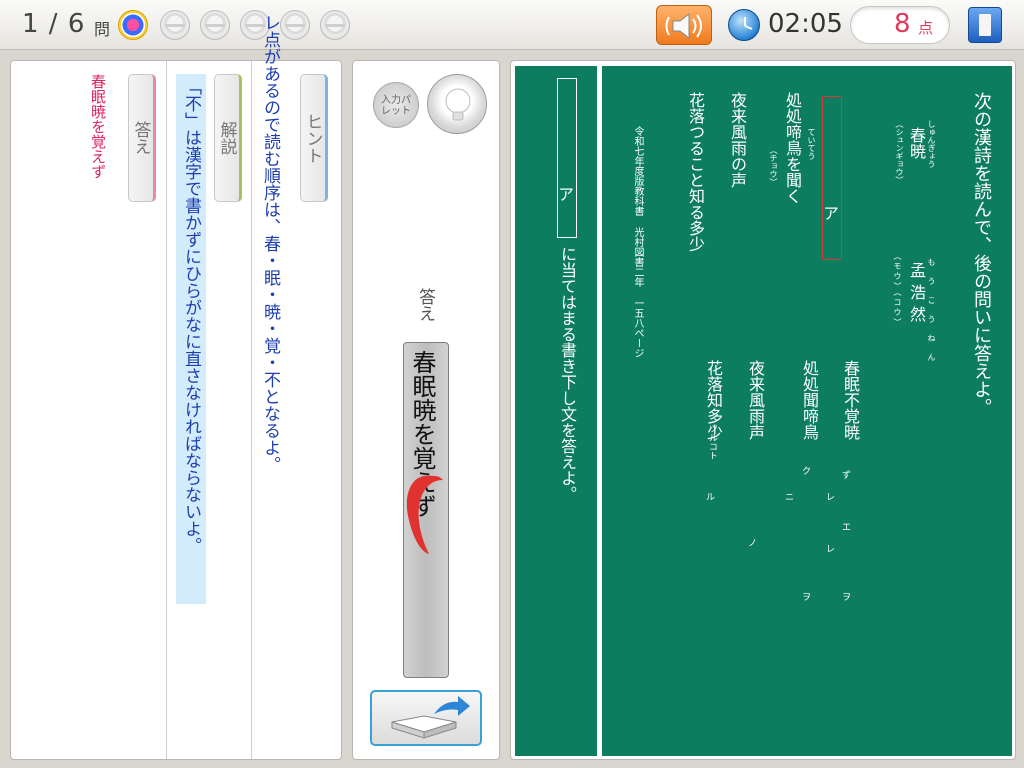 This screenshot has height=768, width=1024. What do you see at coordinates (430, 717) in the screenshot?
I see `book-arrow-icon` at bounding box center [430, 717].